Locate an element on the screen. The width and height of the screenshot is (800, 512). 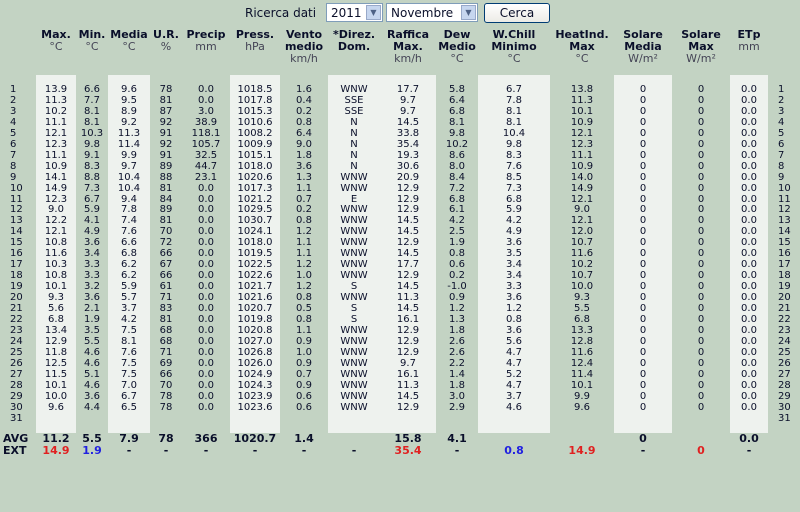
avg-label: AVG is located at coordinates (16, 438).